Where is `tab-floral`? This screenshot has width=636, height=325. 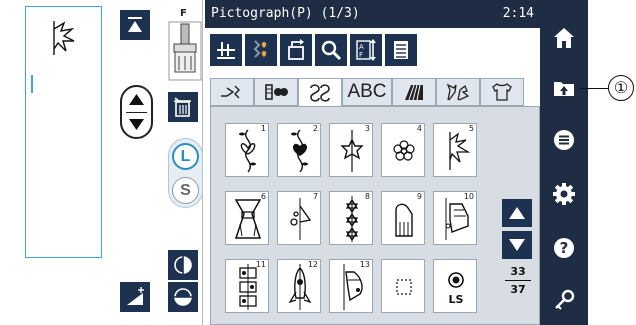
tab-floral is located at coordinates (458, 92).